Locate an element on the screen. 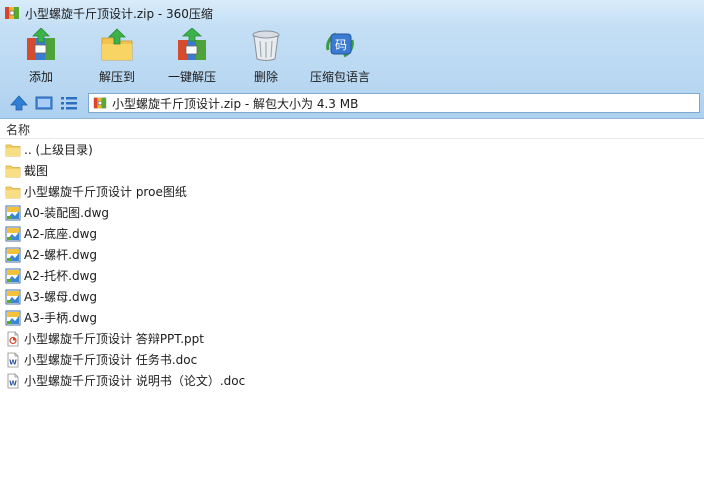 The image size is (704, 490). window-title: 小型螺旋千斤顶设计.zip - 360压缩 is located at coordinates (119, 13).